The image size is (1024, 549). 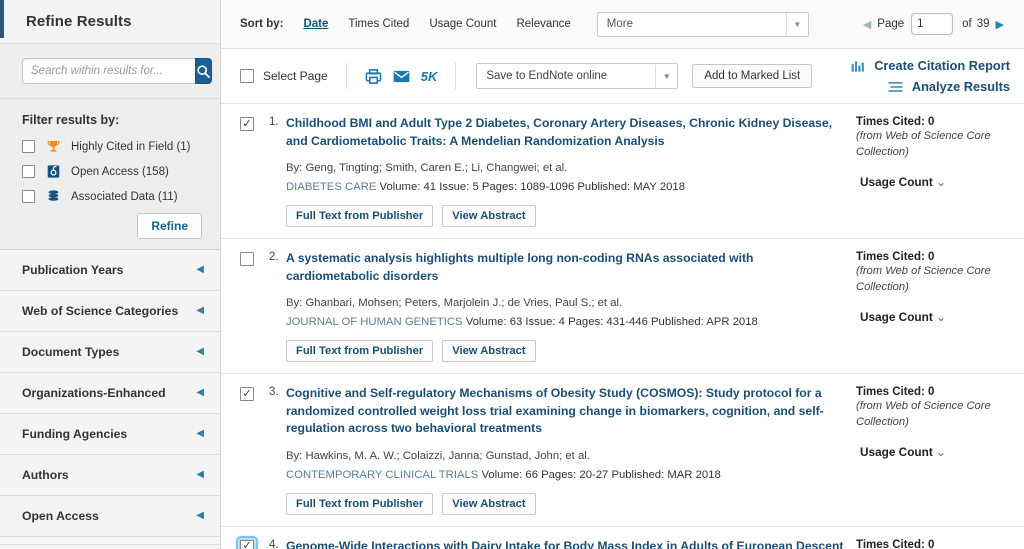 I want to click on facet-label: Authors, so click(x=45, y=475).